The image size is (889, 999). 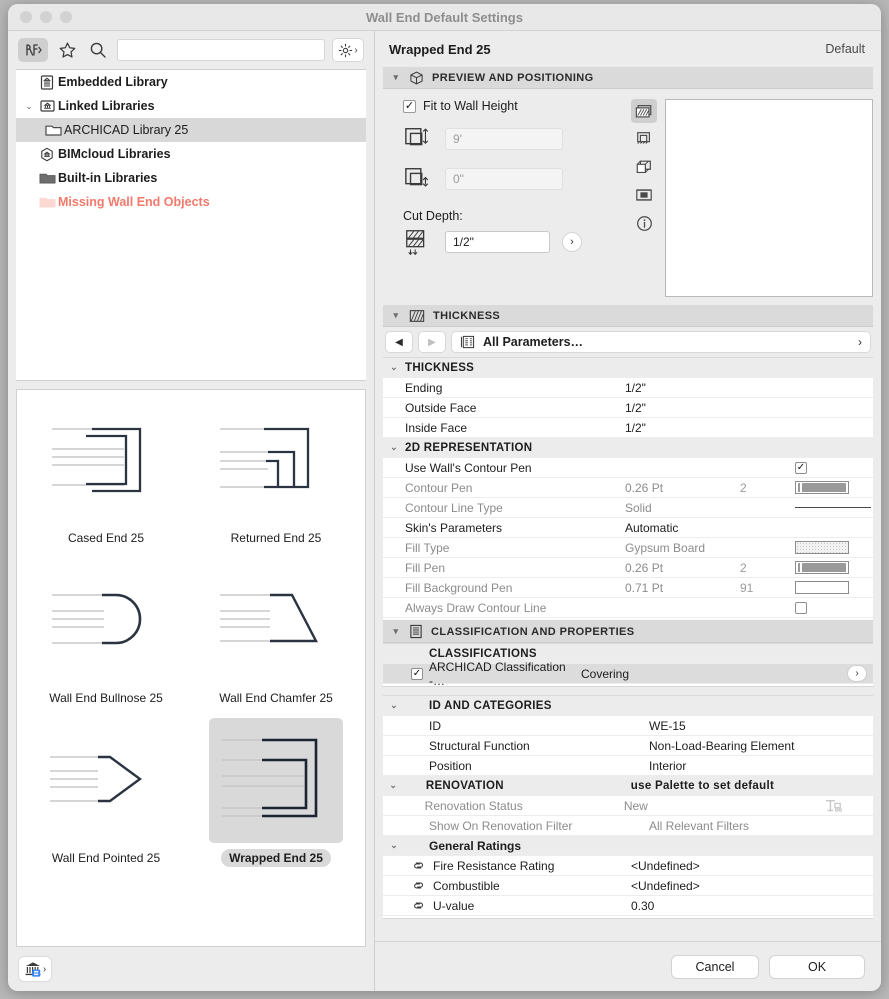 I want to click on param-row-archicad-classification: ✓ ARCHICAD Classification -… Covering ›, so click(x=628, y=674).